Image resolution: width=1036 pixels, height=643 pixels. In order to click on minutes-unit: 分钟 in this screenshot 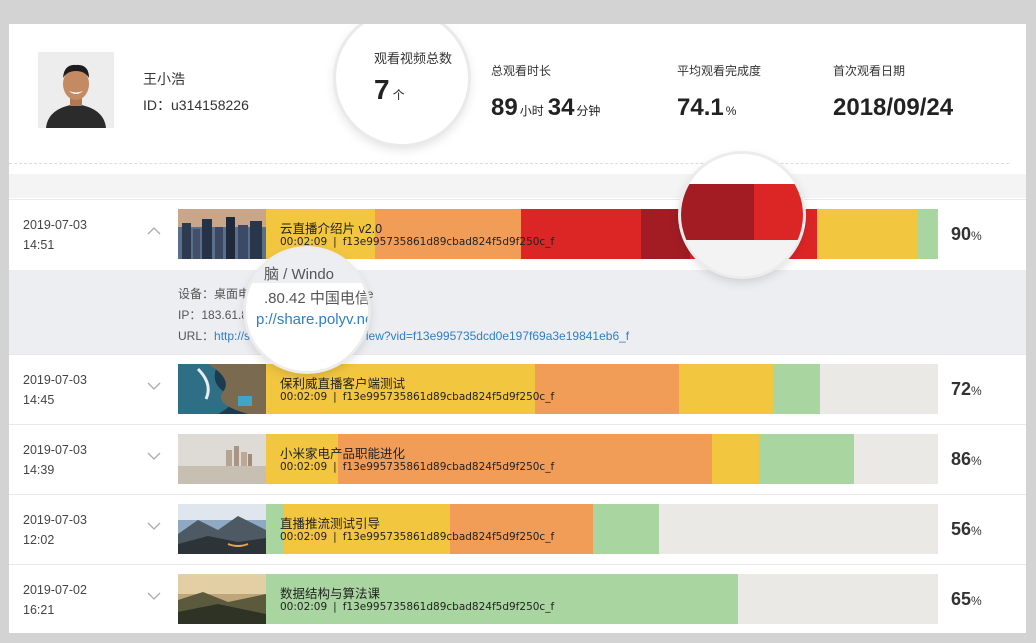, I will do `click(588, 111)`.